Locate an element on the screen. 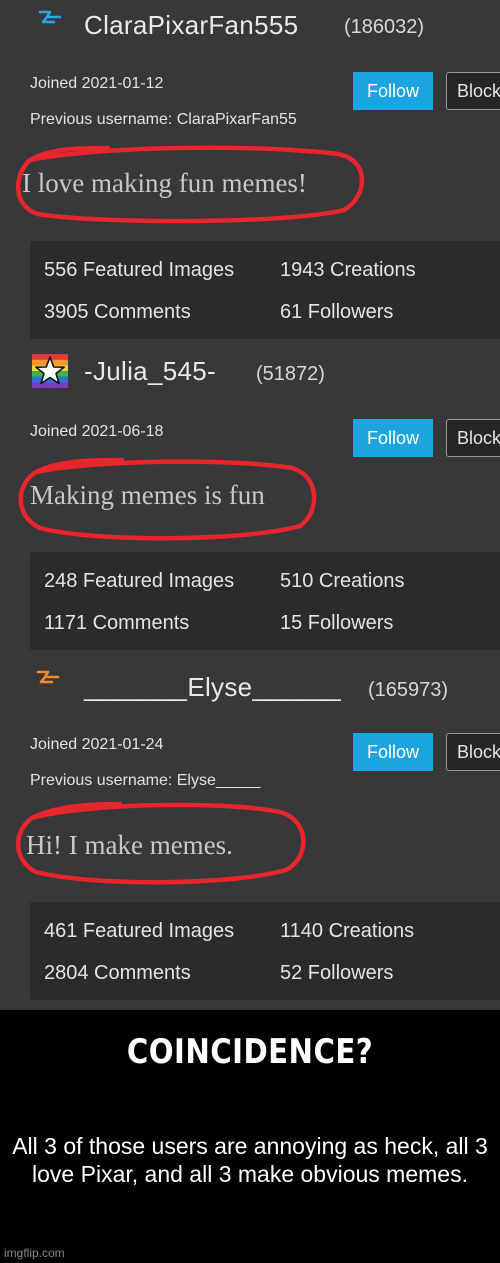 The width and height of the screenshot is (500, 1263). blue-bolt-icon is located at coordinates (50, 17).